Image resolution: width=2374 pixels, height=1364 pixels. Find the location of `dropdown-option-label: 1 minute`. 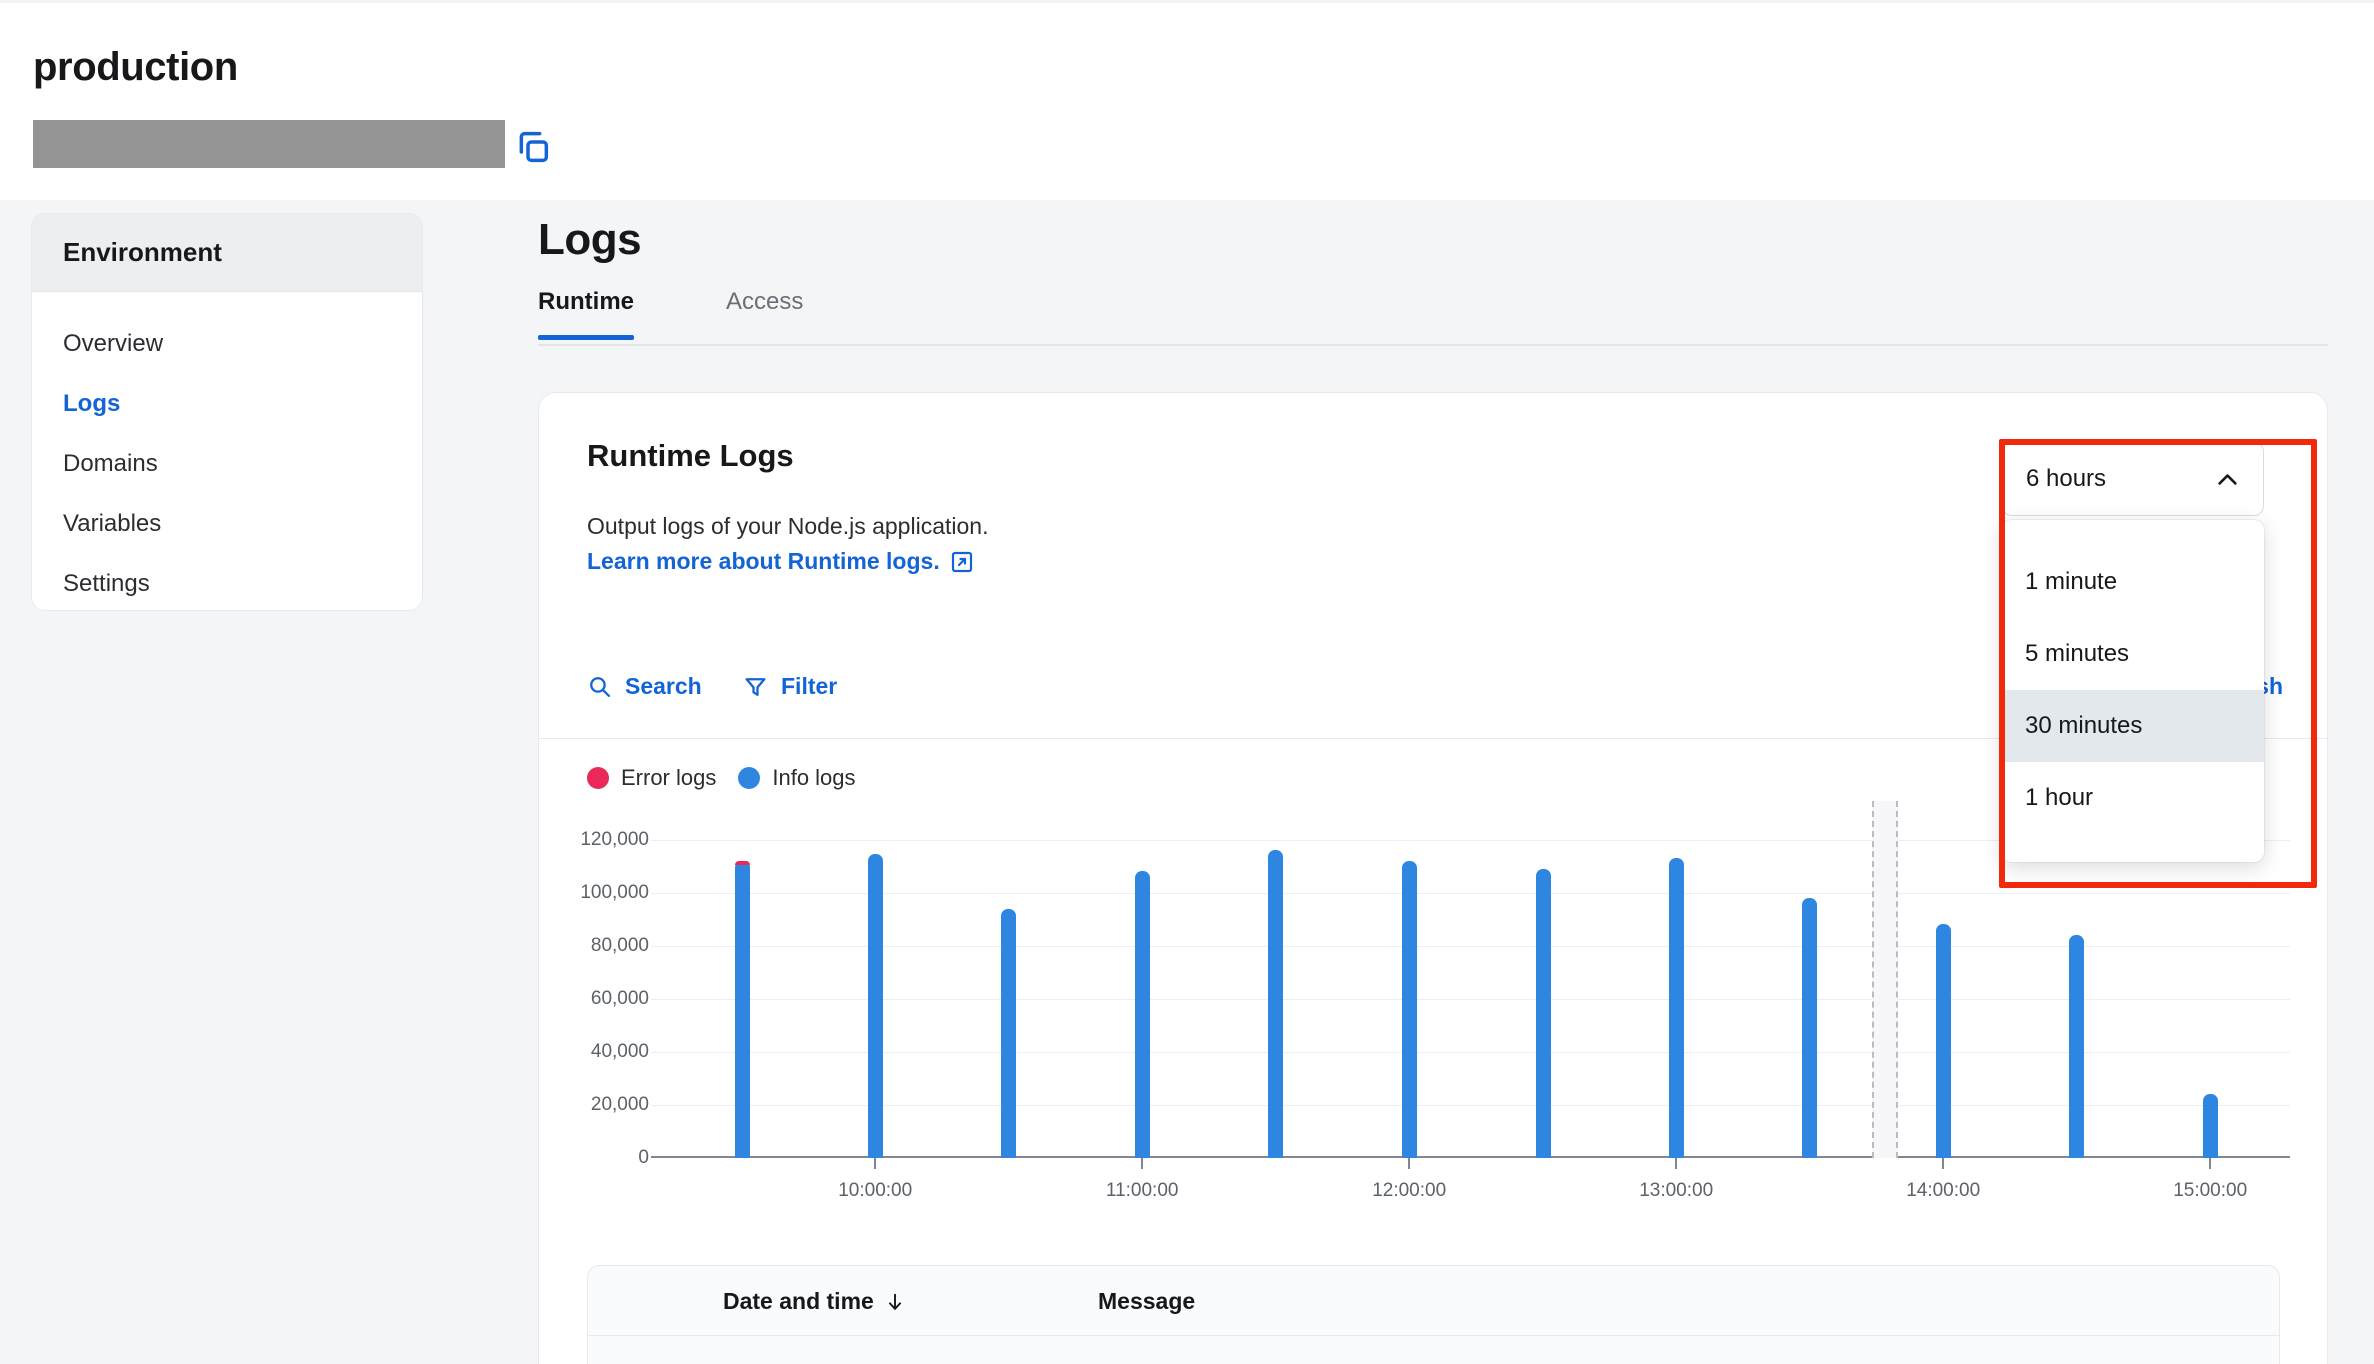

dropdown-option-label: 1 minute is located at coordinates (2071, 581).